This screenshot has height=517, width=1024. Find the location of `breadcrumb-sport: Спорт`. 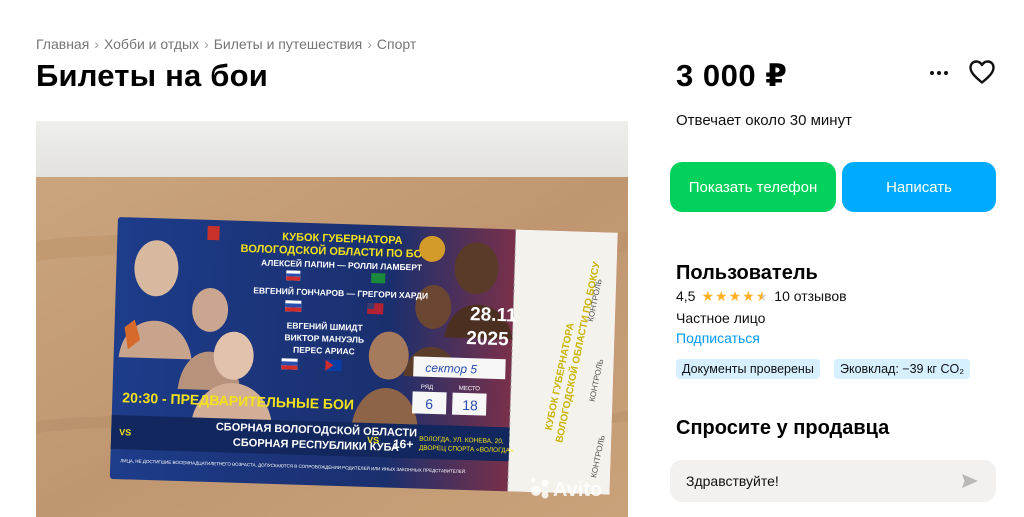

breadcrumb-sport: Спорт is located at coordinates (396, 44).